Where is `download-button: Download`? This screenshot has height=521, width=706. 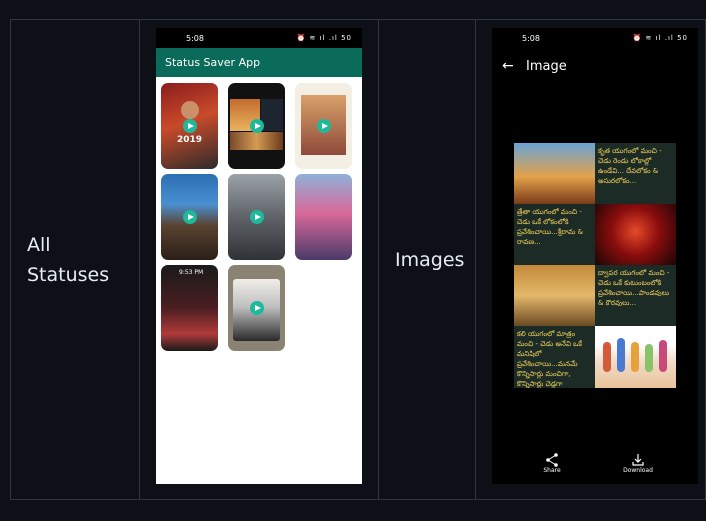
download-button: Download is located at coordinates (638, 463).